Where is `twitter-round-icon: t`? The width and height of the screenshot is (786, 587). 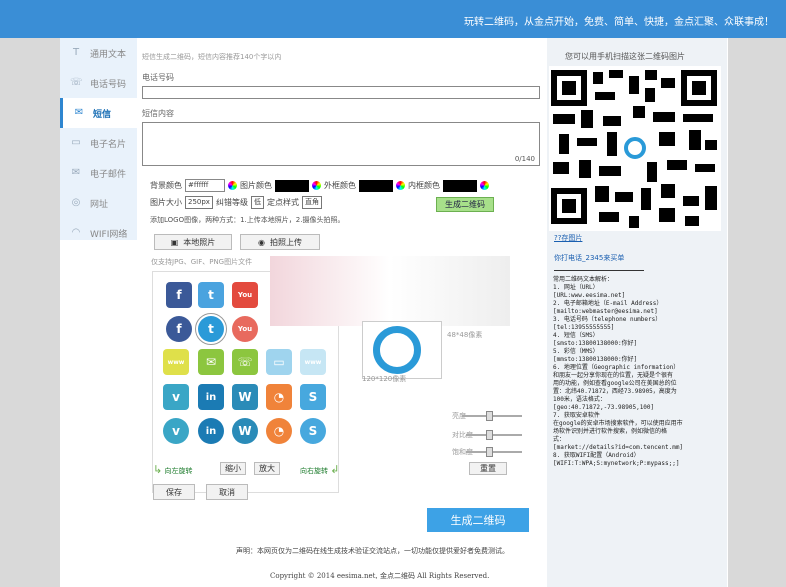
twitter-round-icon: t is located at coordinates (211, 329).